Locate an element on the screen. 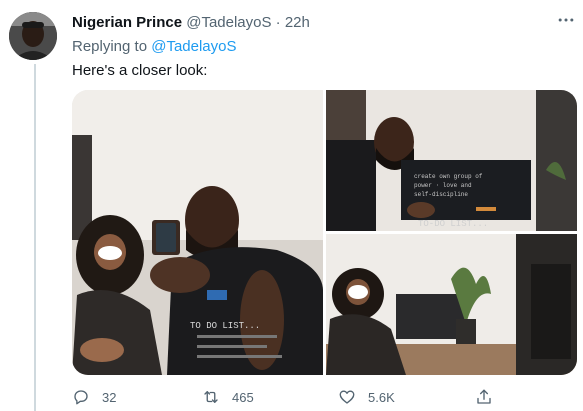 The width and height of the screenshot is (583, 411). more-horizontal-icon is located at coordinates (566, 22).